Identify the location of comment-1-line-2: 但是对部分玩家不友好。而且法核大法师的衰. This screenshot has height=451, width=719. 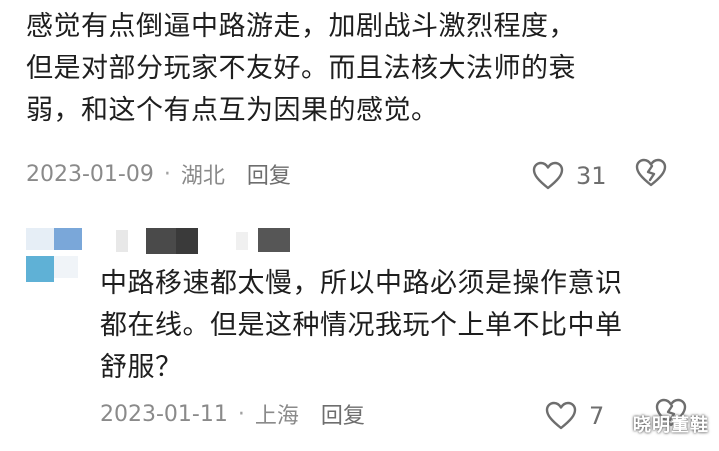
(301, 68).